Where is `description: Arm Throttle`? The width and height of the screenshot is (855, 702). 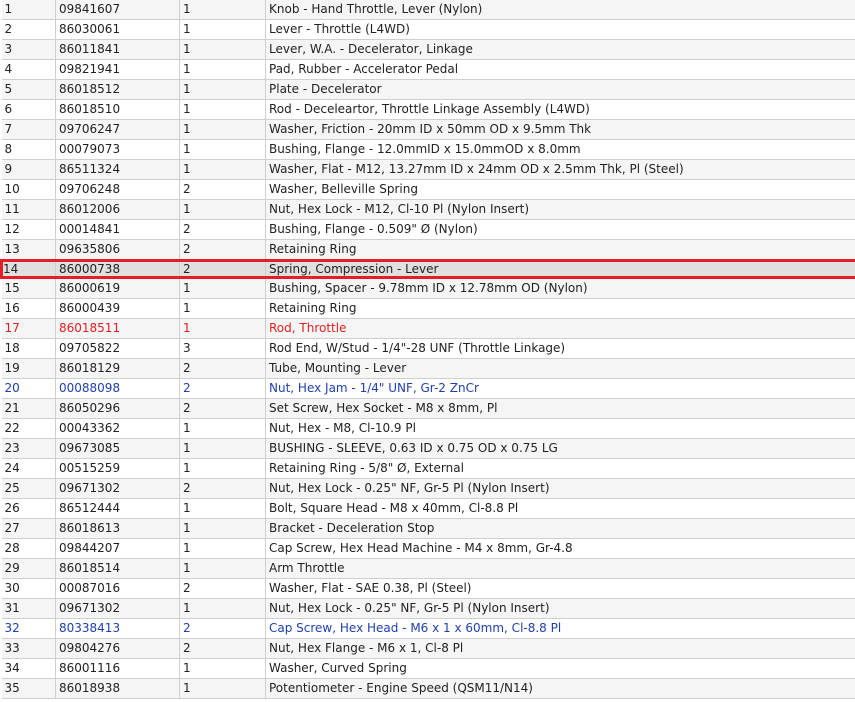 description: Arm Throttle is located at coordinates (560, 568).